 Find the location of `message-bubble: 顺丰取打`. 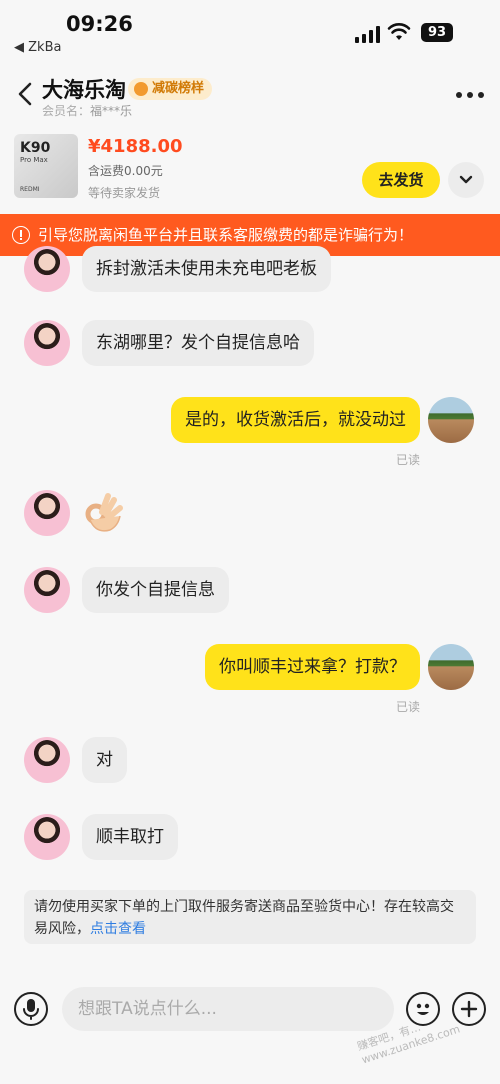

message-bubble: 顺丰取打 is located at coordinates (130, 837).